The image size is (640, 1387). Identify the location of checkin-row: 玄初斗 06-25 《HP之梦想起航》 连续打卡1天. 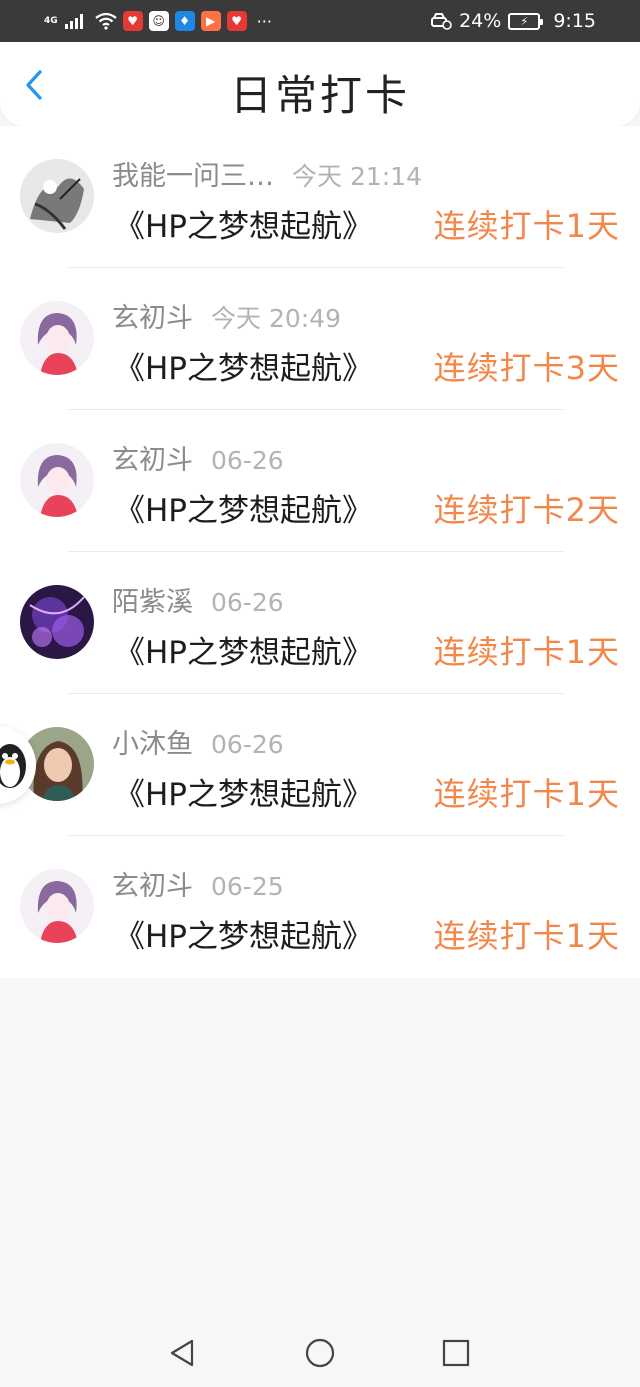
(320, 907).